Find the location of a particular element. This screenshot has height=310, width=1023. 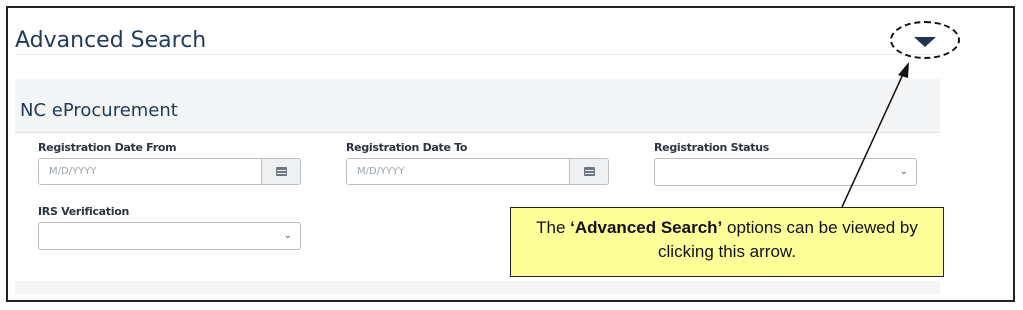

callout-text-before: The is located at coordinates (553, 227).